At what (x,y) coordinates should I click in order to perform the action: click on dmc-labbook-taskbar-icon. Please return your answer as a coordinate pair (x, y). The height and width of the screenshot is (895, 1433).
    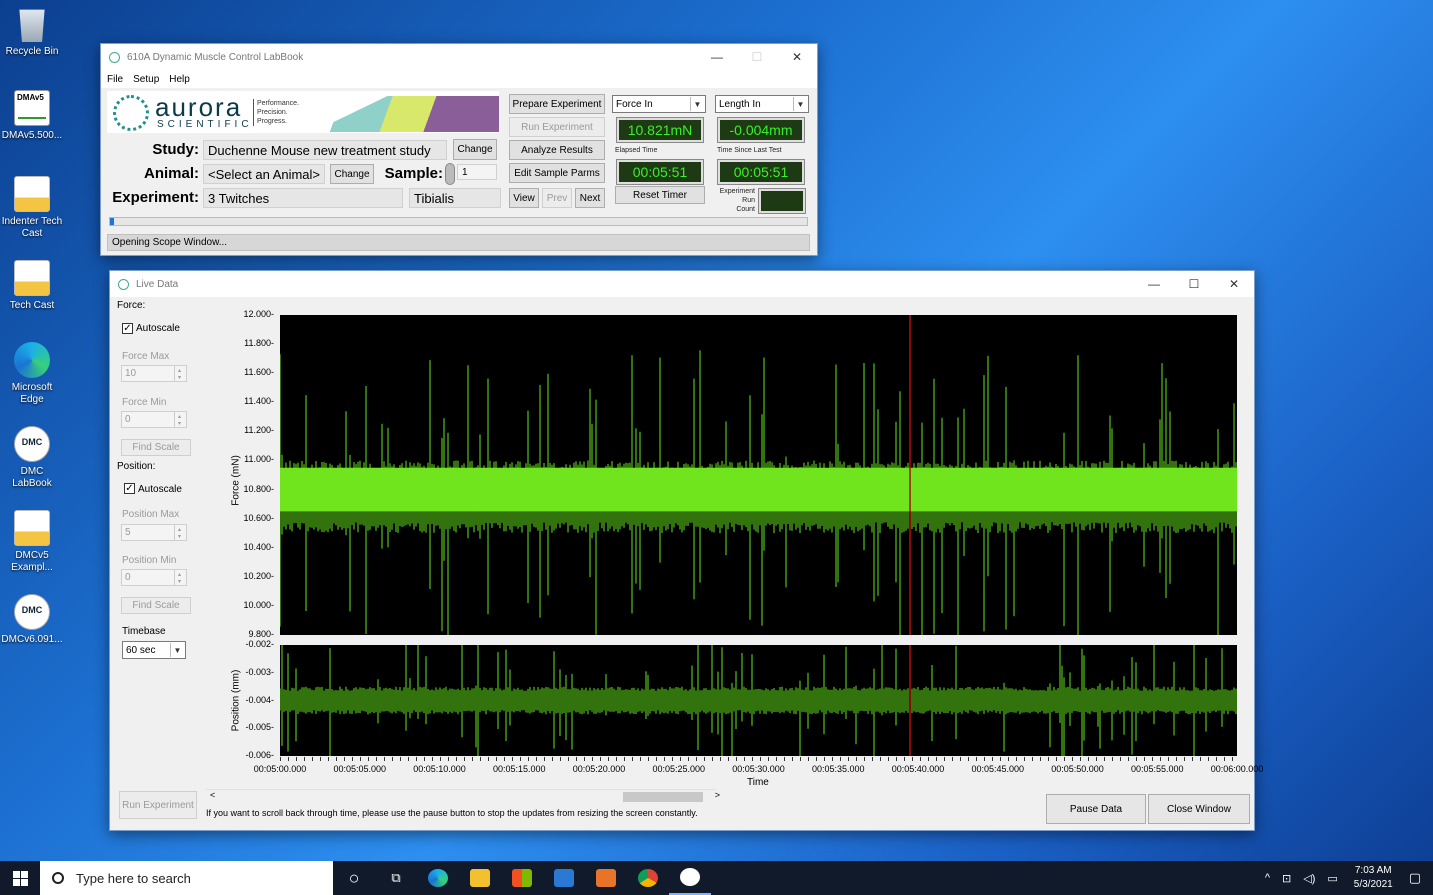
    Looking at the image, I should click on (690, 878).